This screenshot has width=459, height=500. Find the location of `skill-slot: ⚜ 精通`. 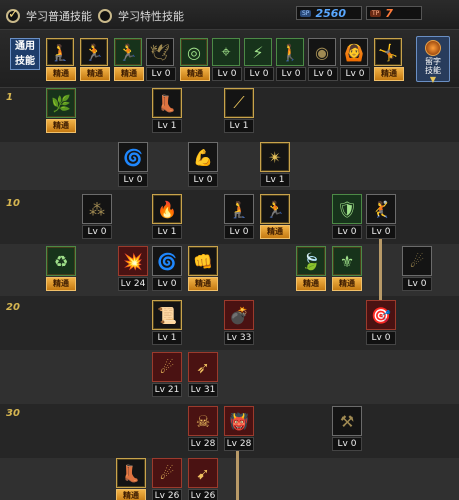

skill-slot: ⚜ 精通 is located at coordinates (347, 268).